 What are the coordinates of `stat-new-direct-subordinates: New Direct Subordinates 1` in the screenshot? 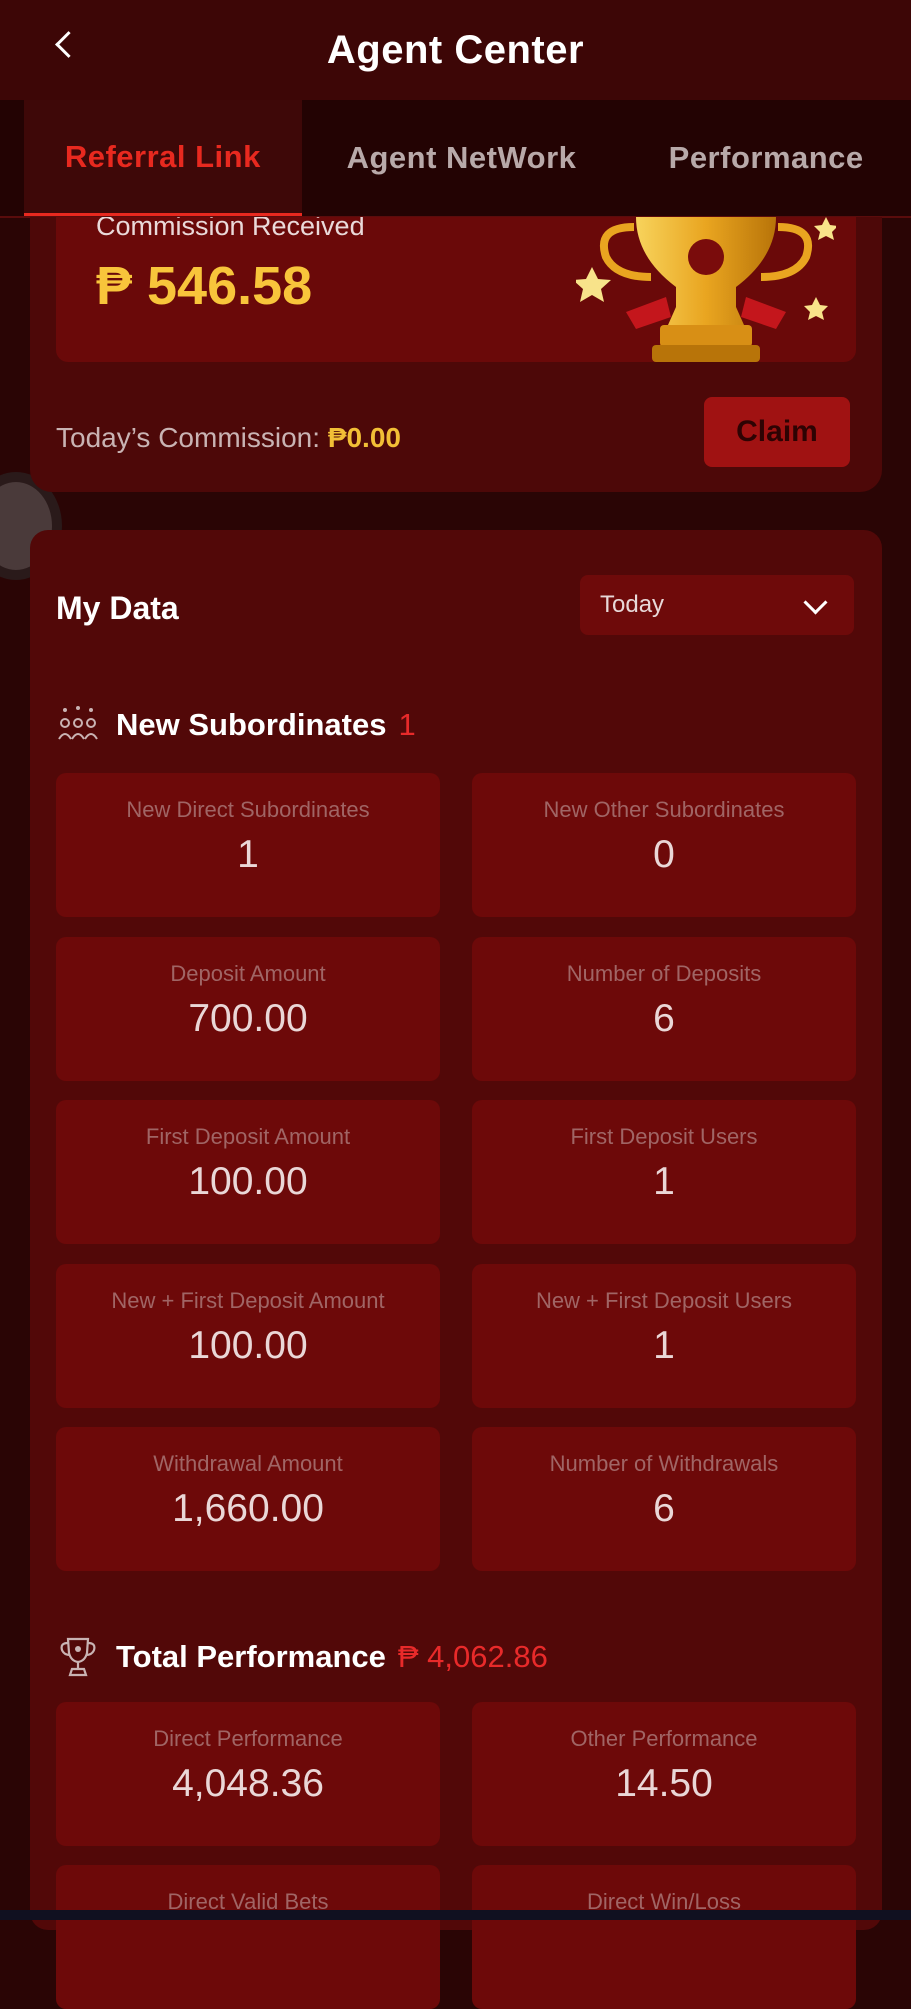 It's located at (248, 845).